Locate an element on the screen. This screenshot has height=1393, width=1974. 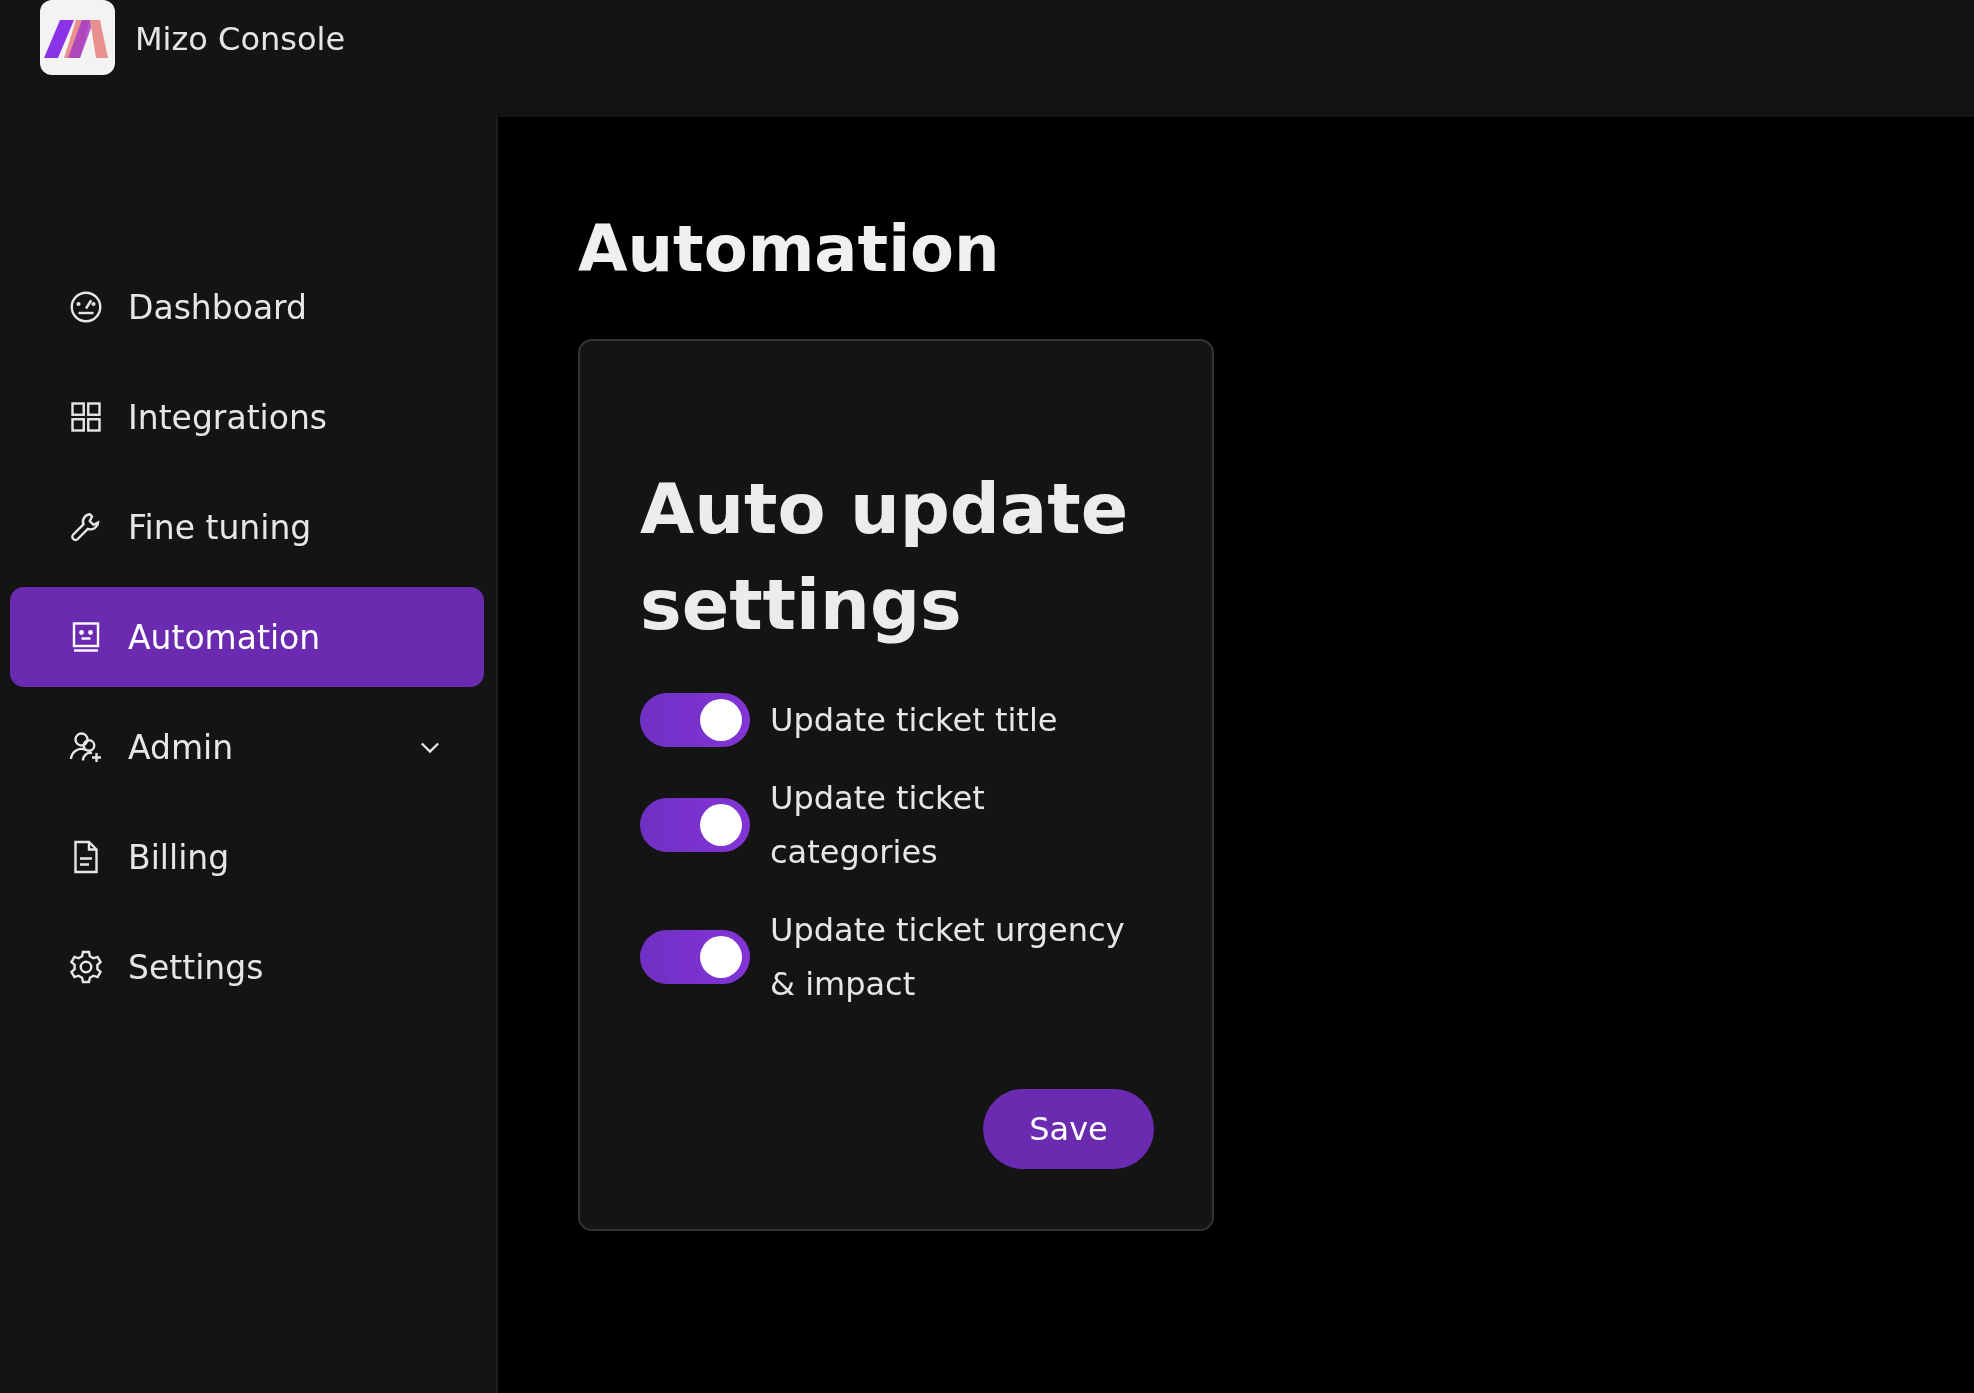
toggle-label: Update ticket urgency & impact is located at coordinates (948, 957).